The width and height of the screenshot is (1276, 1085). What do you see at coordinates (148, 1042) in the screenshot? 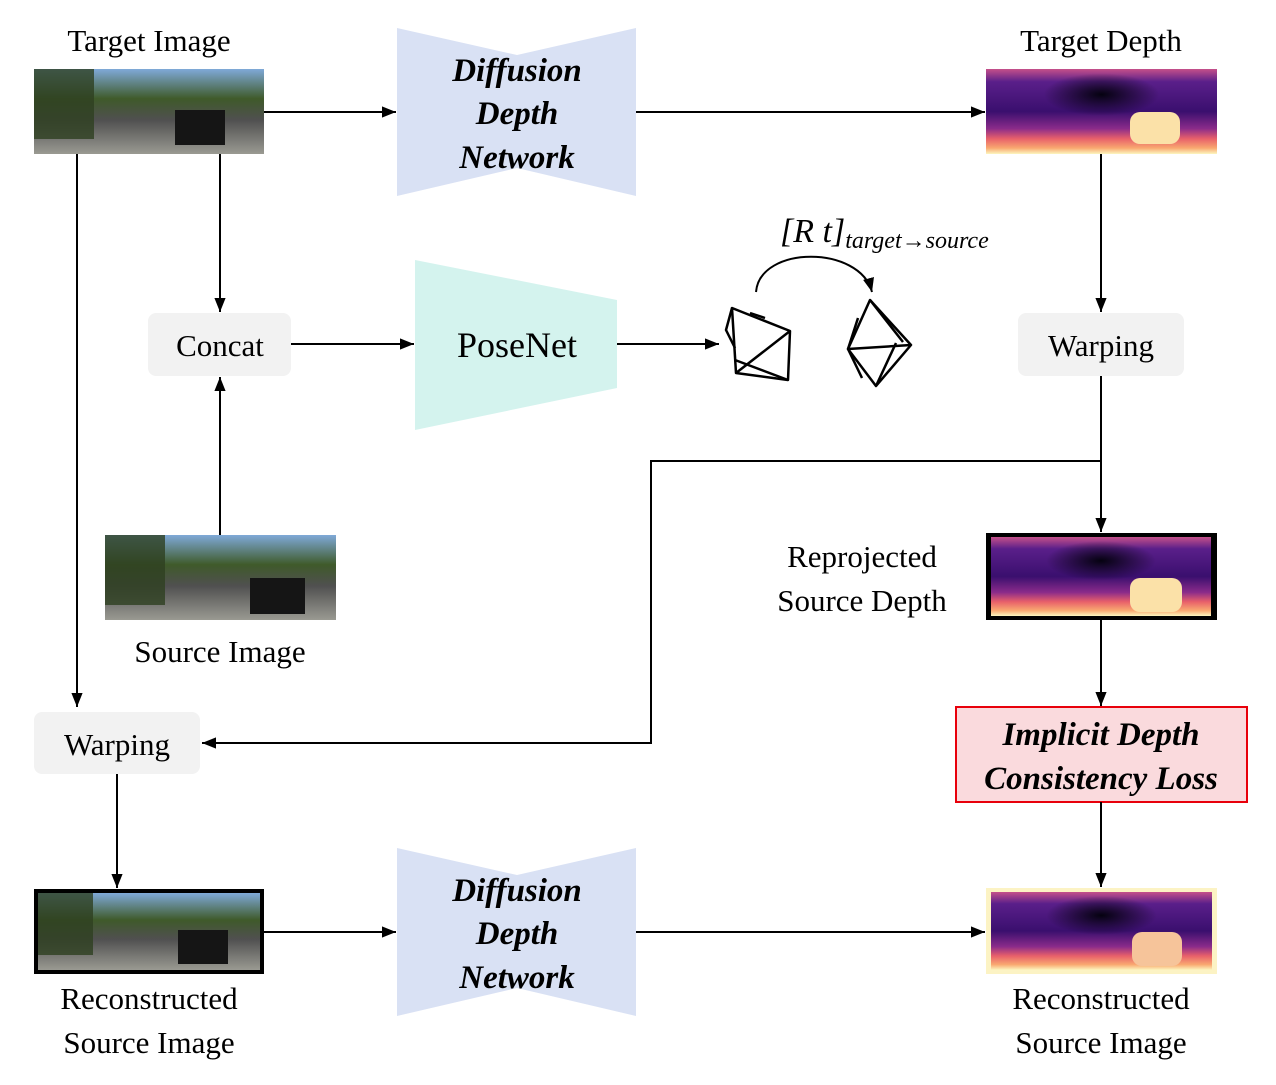
I see `recon-image-label-2: Source Image` at bounding box center [148, 1042].